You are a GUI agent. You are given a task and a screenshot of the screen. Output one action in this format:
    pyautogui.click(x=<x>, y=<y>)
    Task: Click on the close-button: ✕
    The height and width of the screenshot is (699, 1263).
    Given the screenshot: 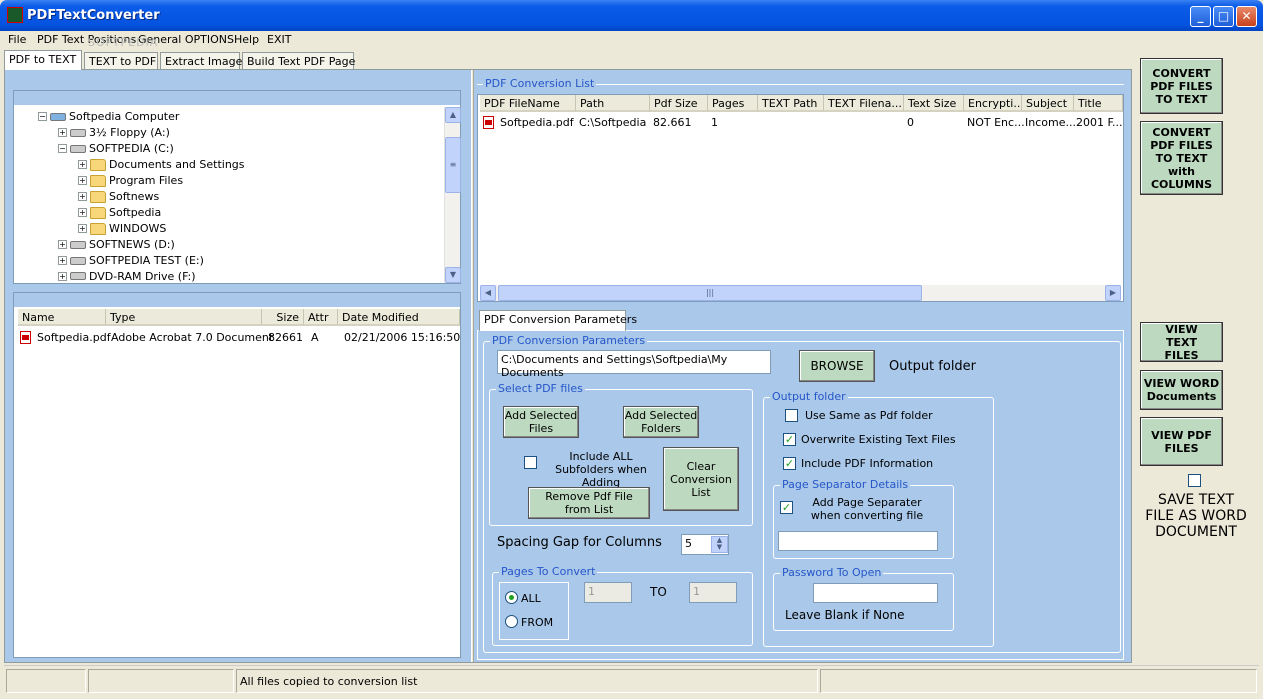 What is the action you would take?
    pyautogui.click(x=1246, y=16)
    